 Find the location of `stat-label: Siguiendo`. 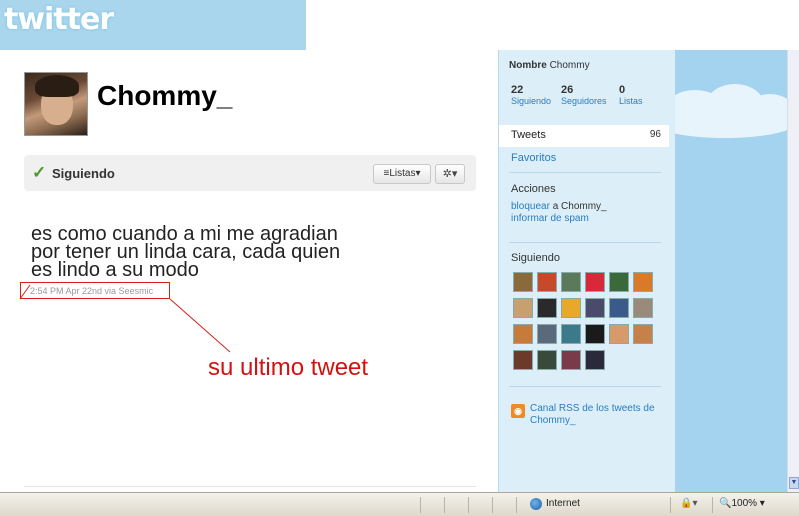

stat-label: Siguiendo is located at coordinates (531, 101).